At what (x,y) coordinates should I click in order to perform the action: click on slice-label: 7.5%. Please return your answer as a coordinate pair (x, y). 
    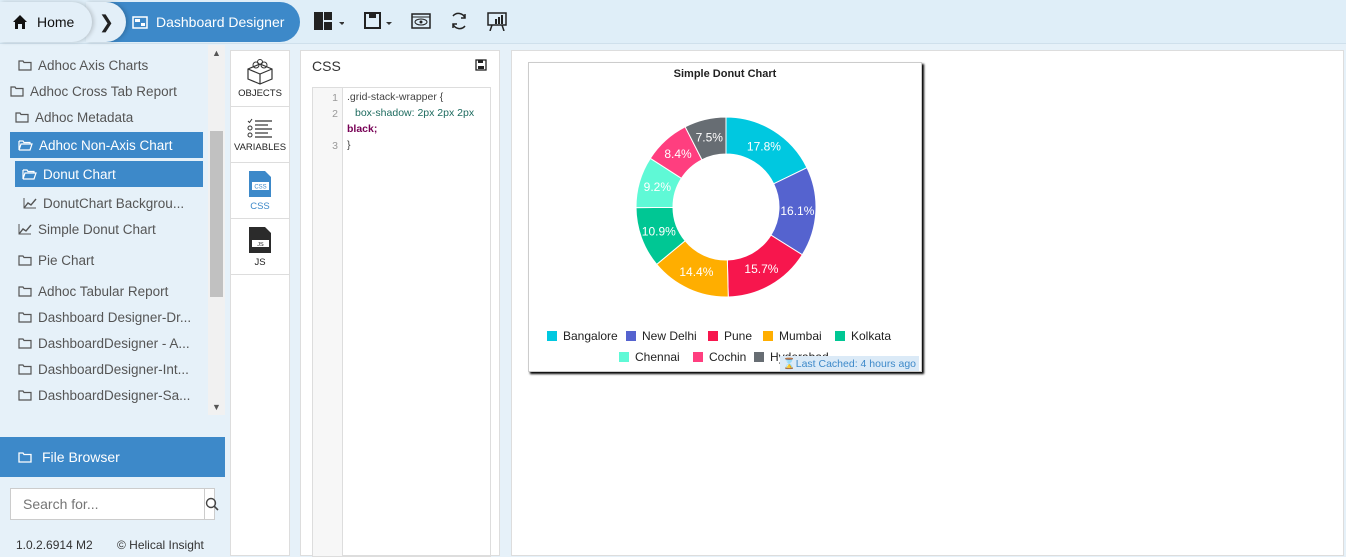
    Looking at the image, I should click on (710, 137).